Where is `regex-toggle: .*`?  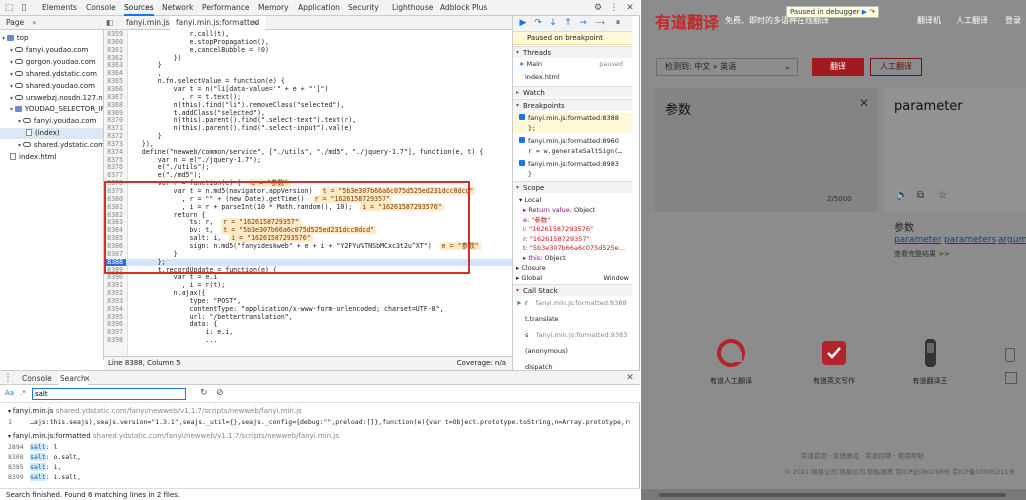
regex-toggle: .* is located at coordinates (23, 393).